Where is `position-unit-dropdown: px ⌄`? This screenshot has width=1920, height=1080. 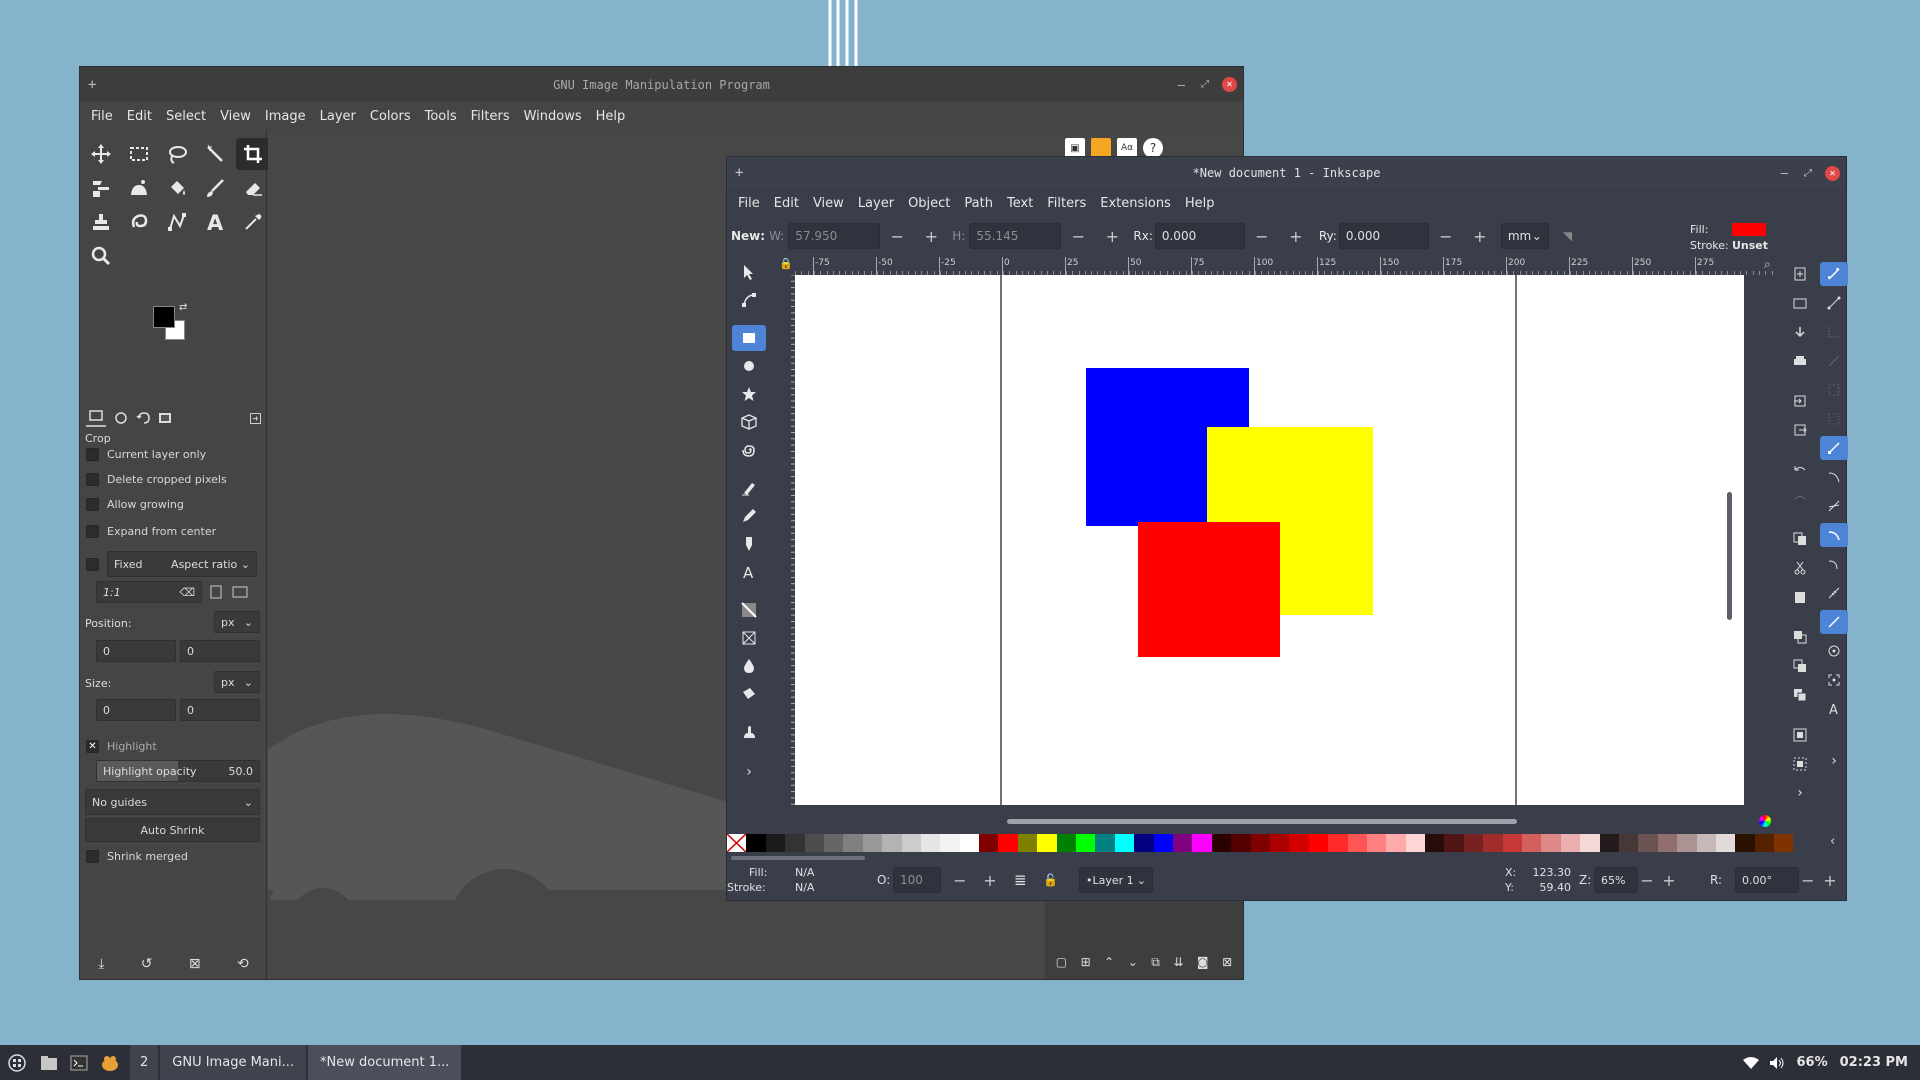
position-unit-dropdown: px ⌄ is located at coordinates (237, 622).